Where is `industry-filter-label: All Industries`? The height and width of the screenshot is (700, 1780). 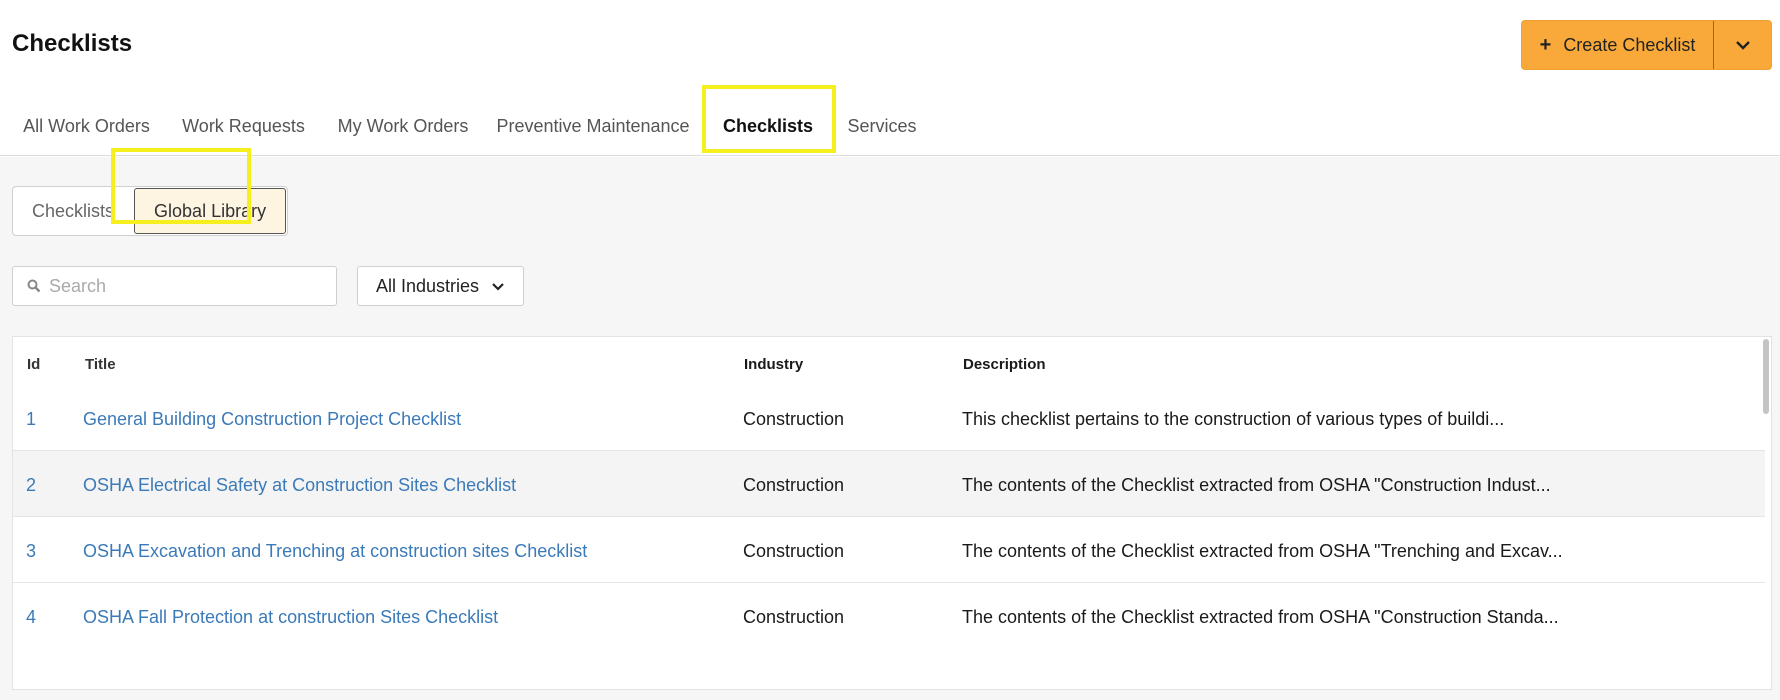 industry-filter-label: All Industries is located at coordinates (427, 285).